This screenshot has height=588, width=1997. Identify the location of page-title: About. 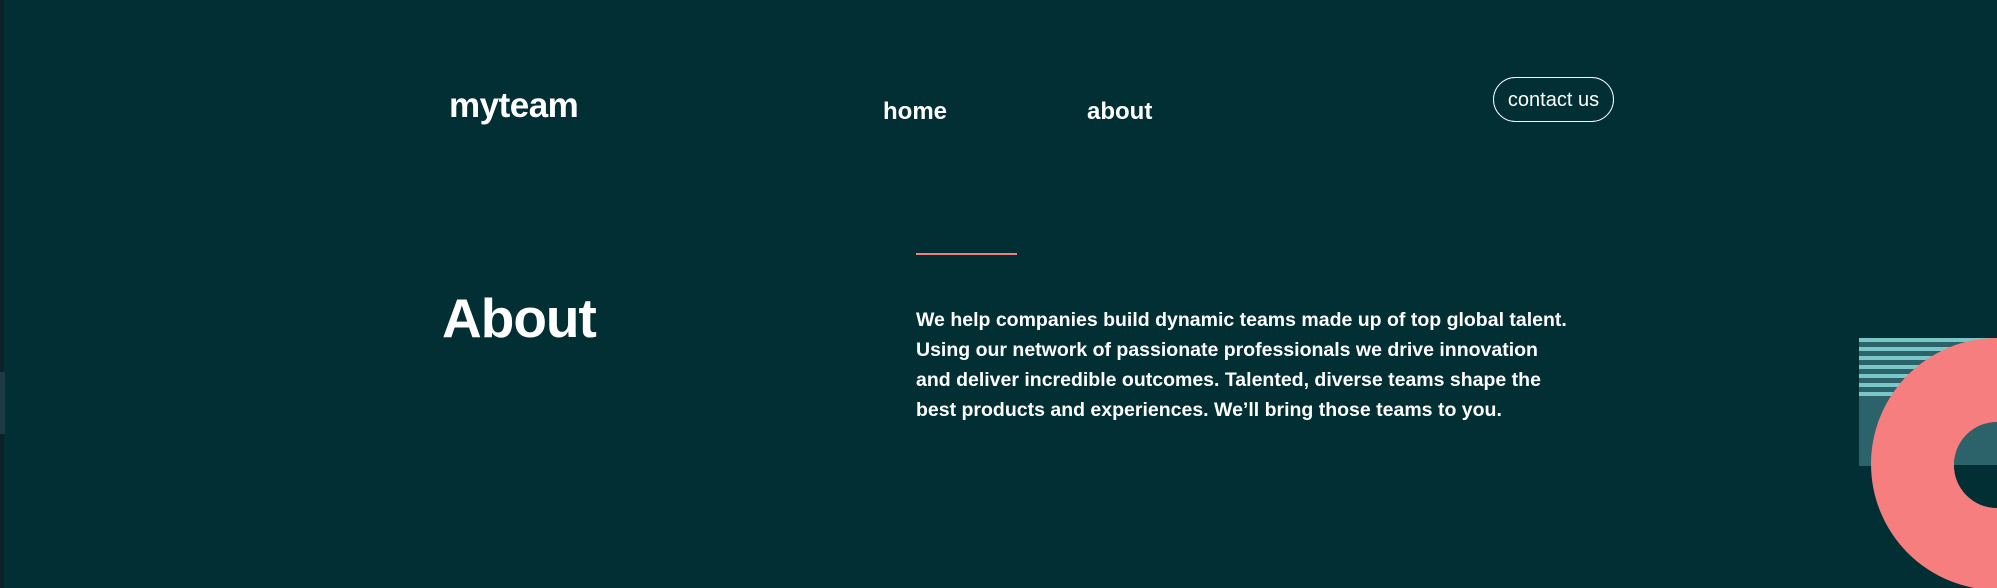
(519, 318).